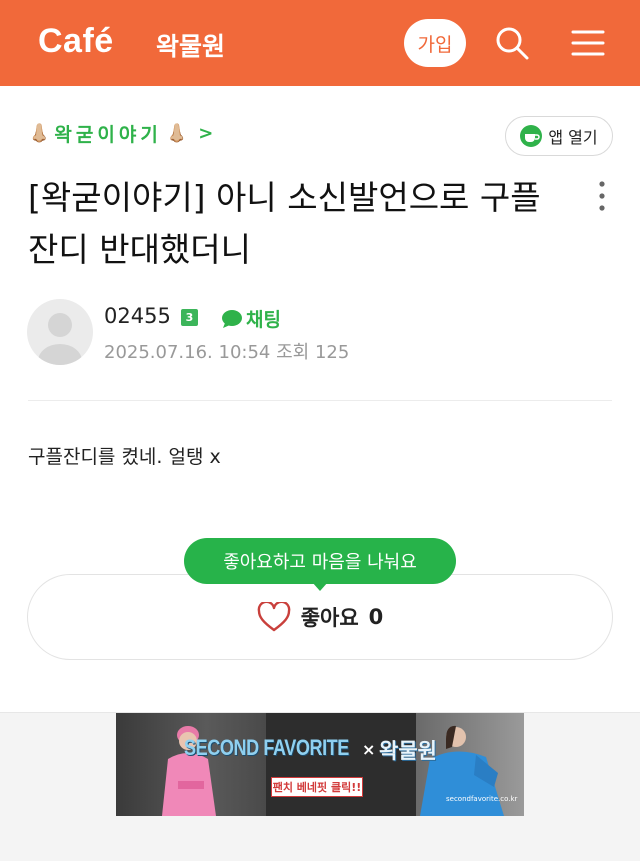 This screenshot has height=861, width=640. Describe the element at coordinates (266, 747) in the screenshot. I see `ad-brand-text: SECOND FAVORITE` at that location.